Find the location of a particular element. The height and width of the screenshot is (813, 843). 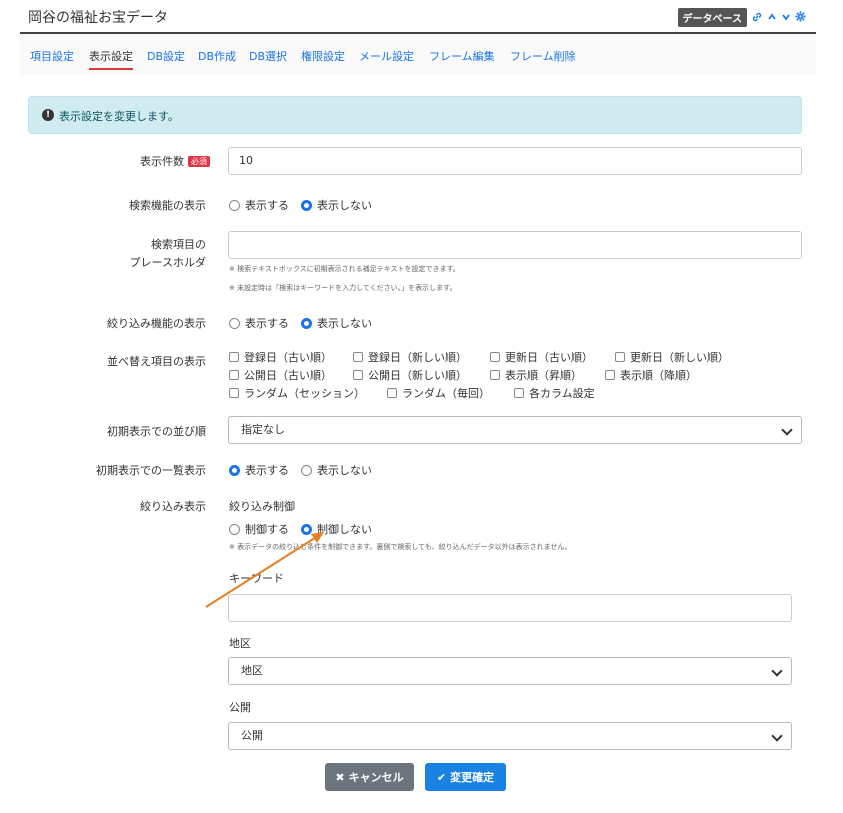

tab-frame-edit: フレーム編集 is located at coordinates (462, 56).